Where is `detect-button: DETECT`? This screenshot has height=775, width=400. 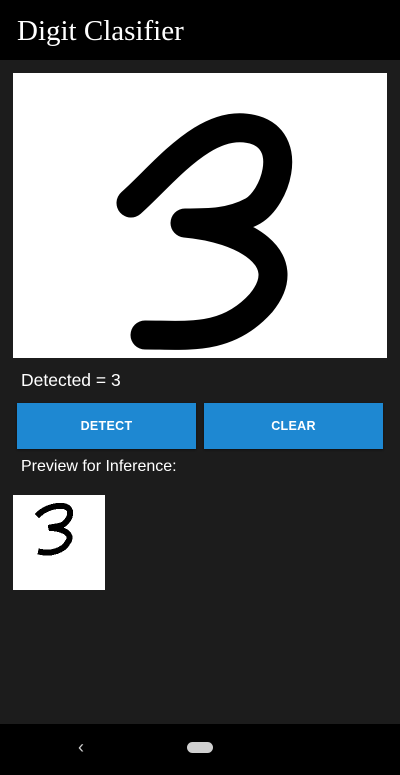 detect-button: DETECT is located at coordinates (106, 426).